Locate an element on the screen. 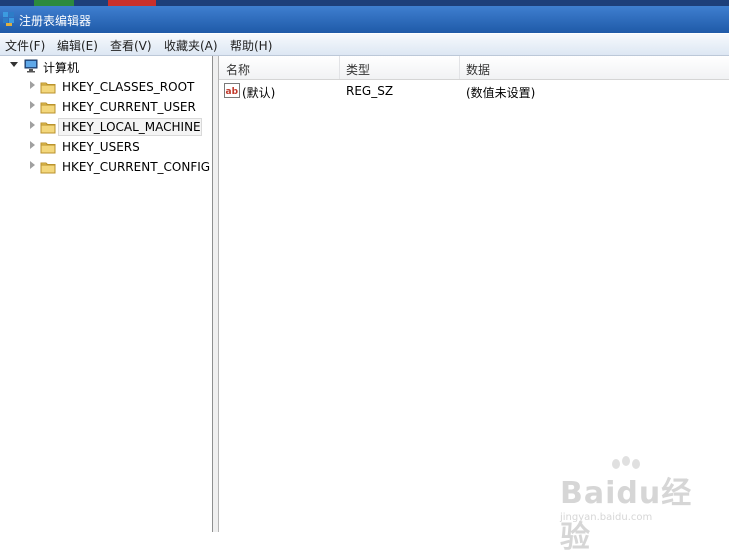 The width and height of the screenshot is (729, 556). tree-item-hkcc: HKEY_CURRENT_CONFIG is located at coordinates (105, 167).